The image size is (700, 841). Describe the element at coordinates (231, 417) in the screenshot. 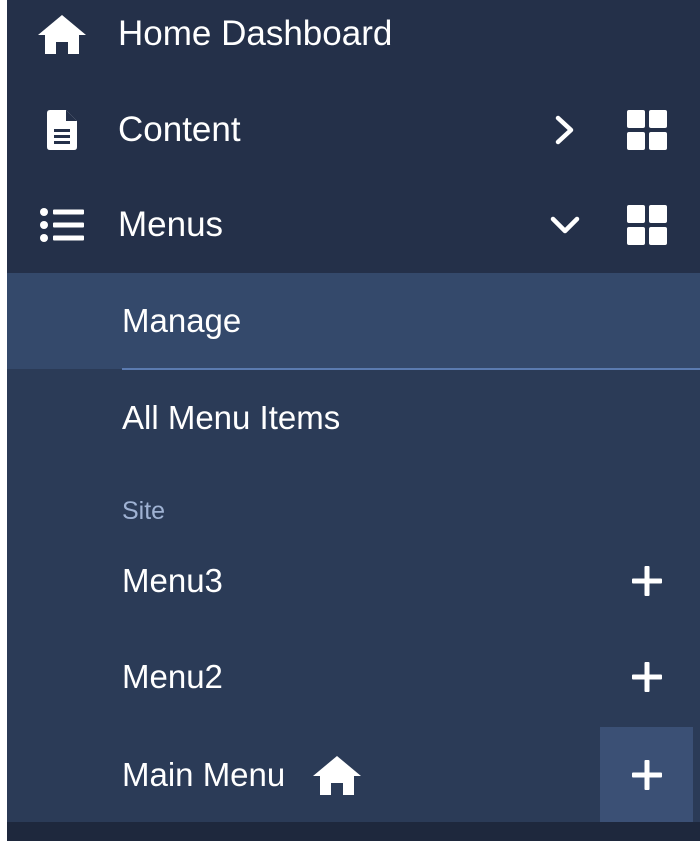

I see `submenu-item-label: All Menu Items` at that location.